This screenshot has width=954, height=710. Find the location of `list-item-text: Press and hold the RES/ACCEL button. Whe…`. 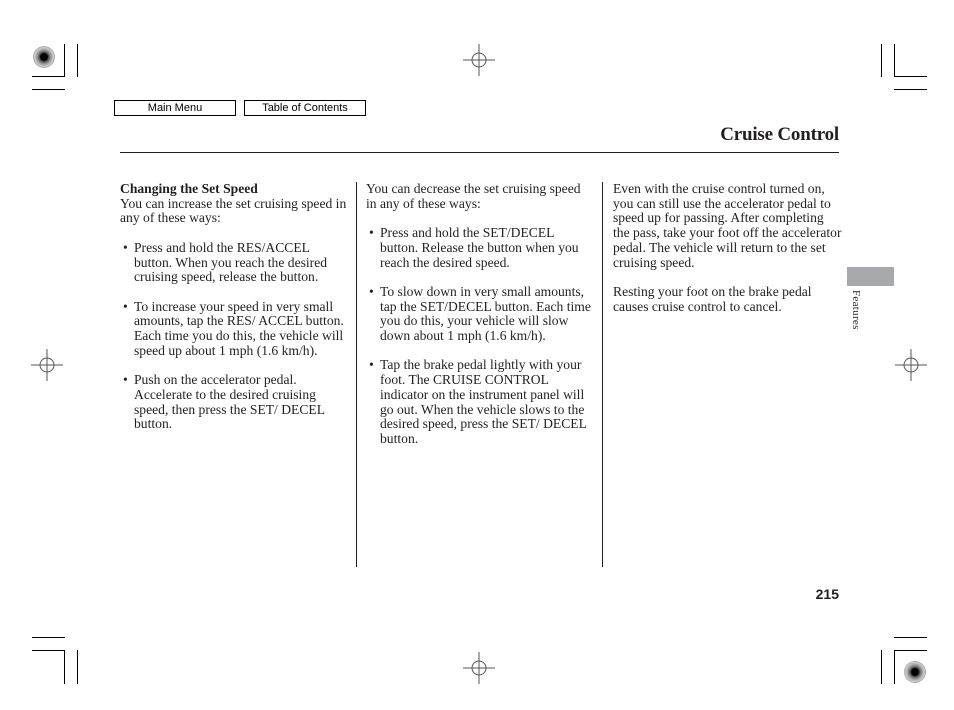

list-item-text: Press and hold the RES/ACCEL button. Whe… is located at coordinates (231, 262).